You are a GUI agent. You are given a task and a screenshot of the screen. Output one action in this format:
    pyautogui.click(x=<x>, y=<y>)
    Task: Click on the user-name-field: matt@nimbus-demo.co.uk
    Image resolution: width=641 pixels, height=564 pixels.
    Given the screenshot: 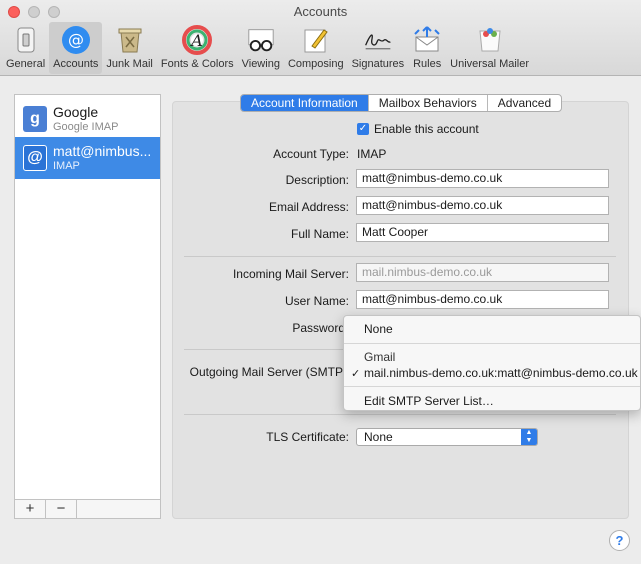 What is the action you would take?
    pyautogui.click(x=482, y=299)
    